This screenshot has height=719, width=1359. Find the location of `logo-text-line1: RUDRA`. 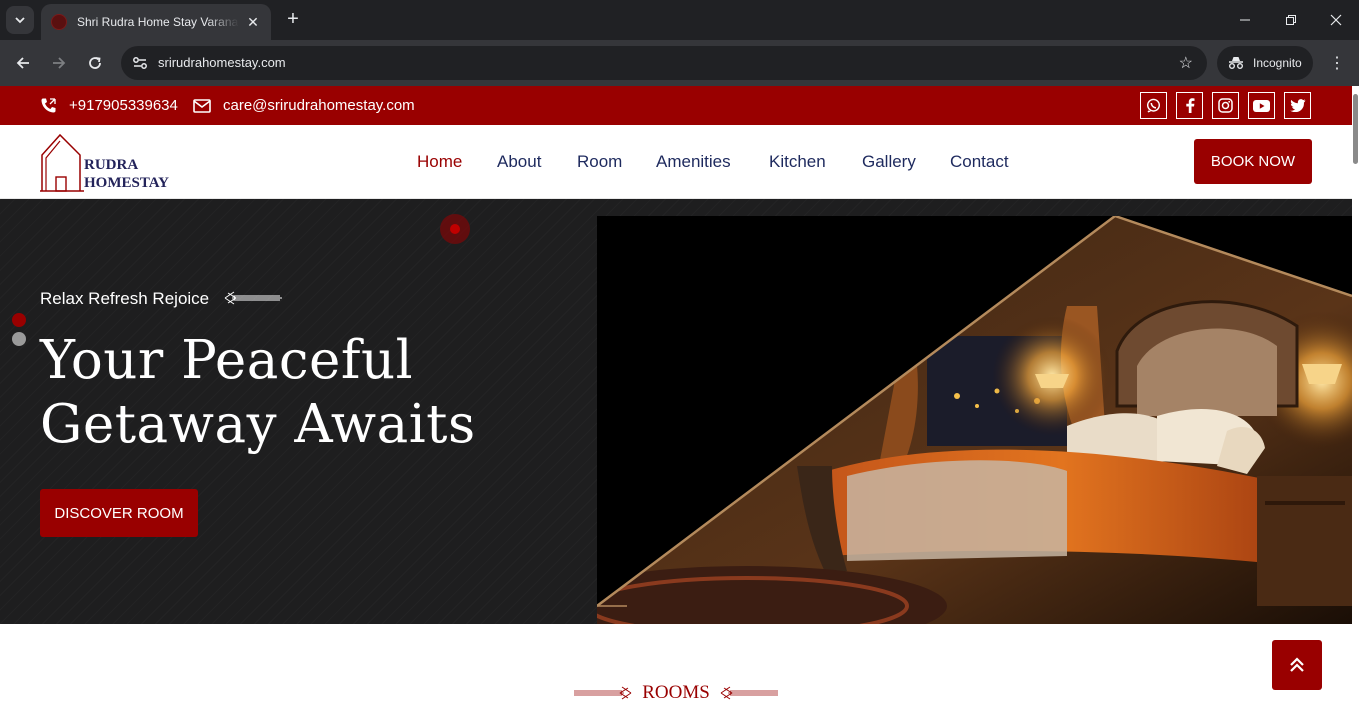

logo-text-line1: RUDRA is located at coordinates (111, 165).